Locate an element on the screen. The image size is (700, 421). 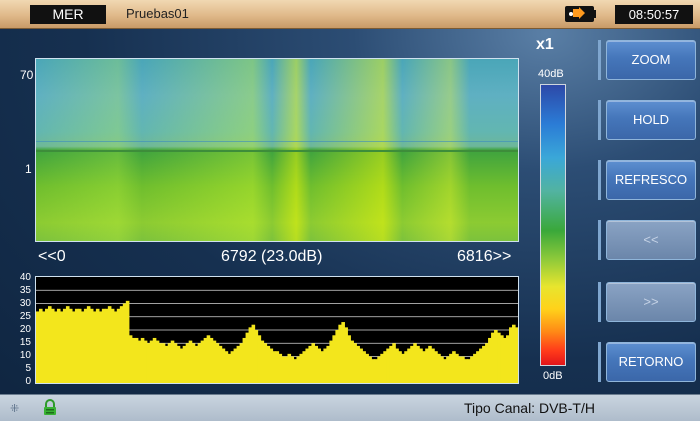
level-bar-max: 40dB is located at coordinates (551, 74).